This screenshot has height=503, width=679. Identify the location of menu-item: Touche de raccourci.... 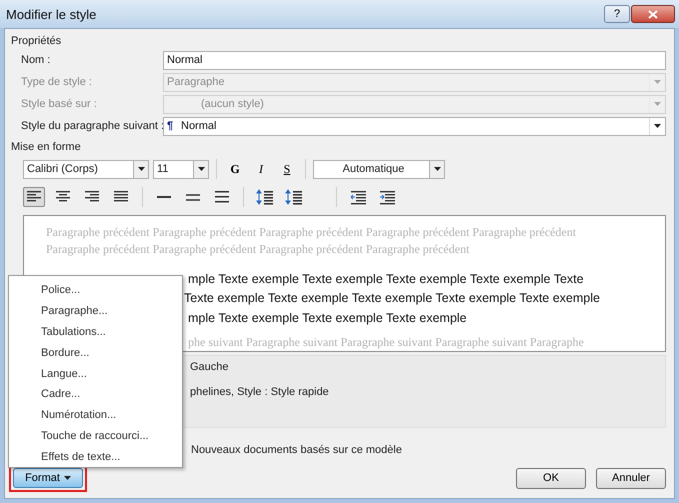
(95, 435).